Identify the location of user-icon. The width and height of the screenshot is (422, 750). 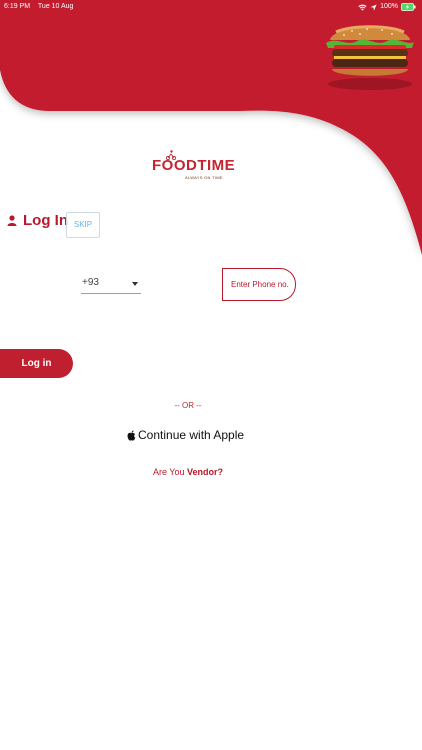
(12, 220).